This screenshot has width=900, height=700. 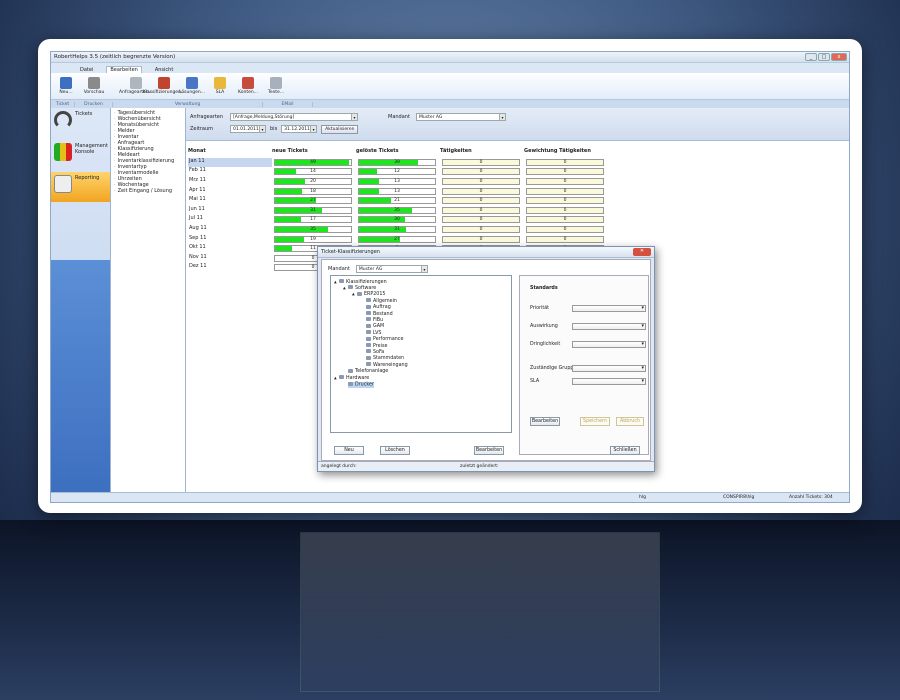 I want to click on changed-label: zuletzt geändert:, so click(x=479, y=466).